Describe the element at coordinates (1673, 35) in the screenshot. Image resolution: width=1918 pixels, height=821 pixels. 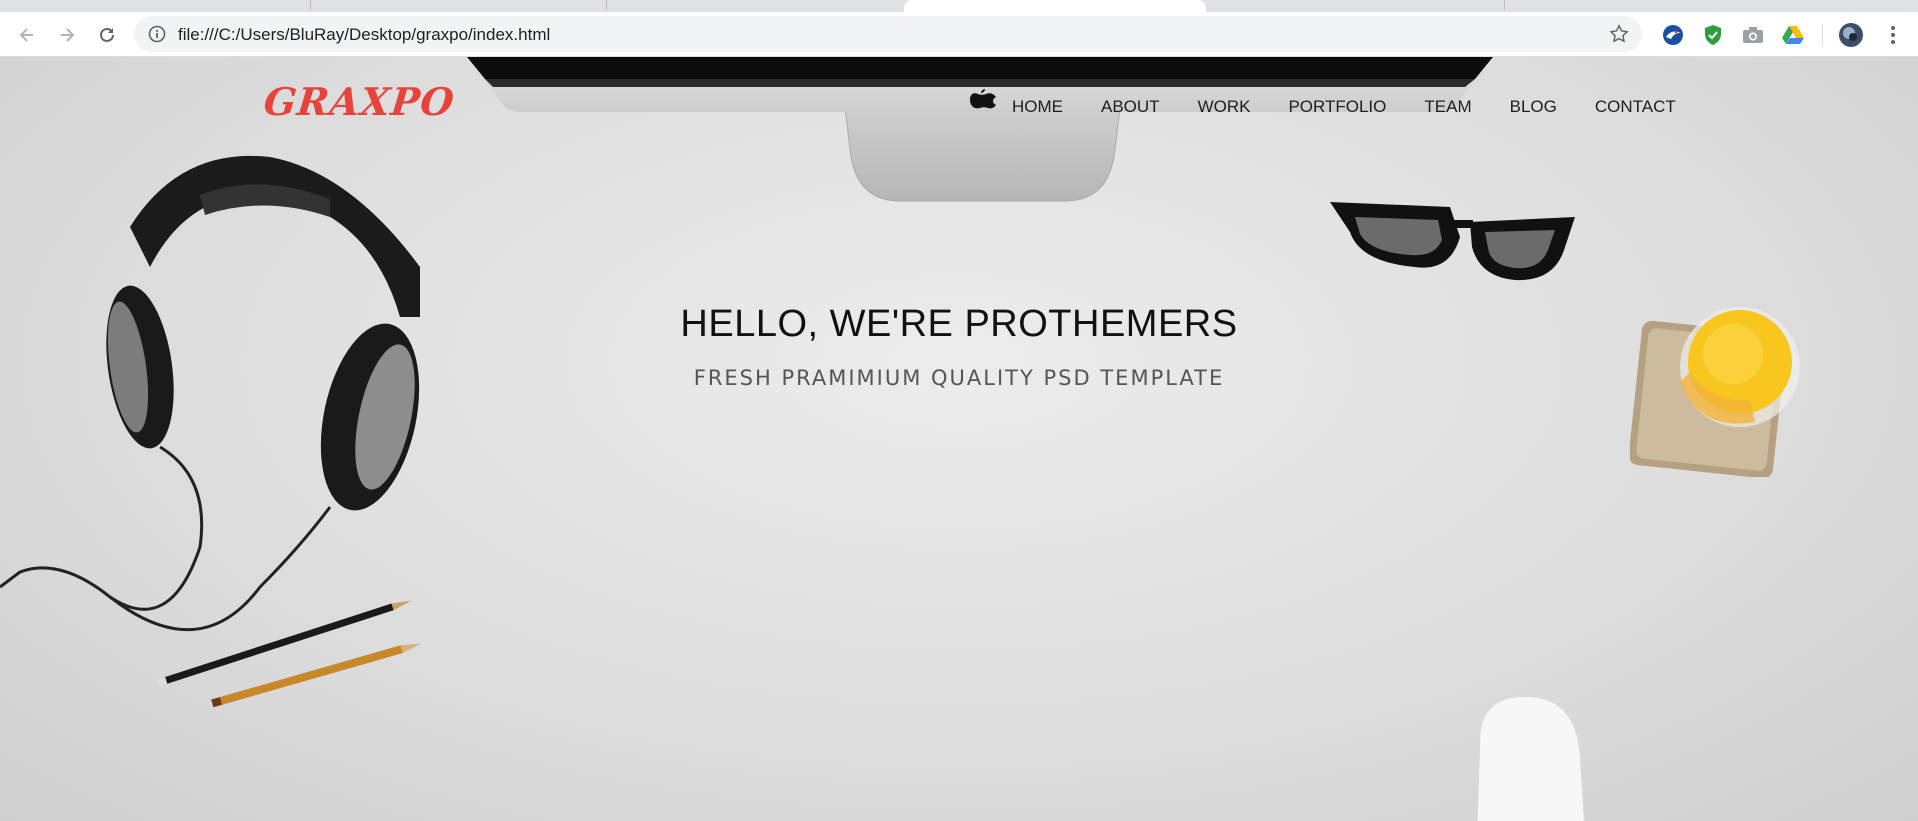
I see `bird-extension-icon` at that location.